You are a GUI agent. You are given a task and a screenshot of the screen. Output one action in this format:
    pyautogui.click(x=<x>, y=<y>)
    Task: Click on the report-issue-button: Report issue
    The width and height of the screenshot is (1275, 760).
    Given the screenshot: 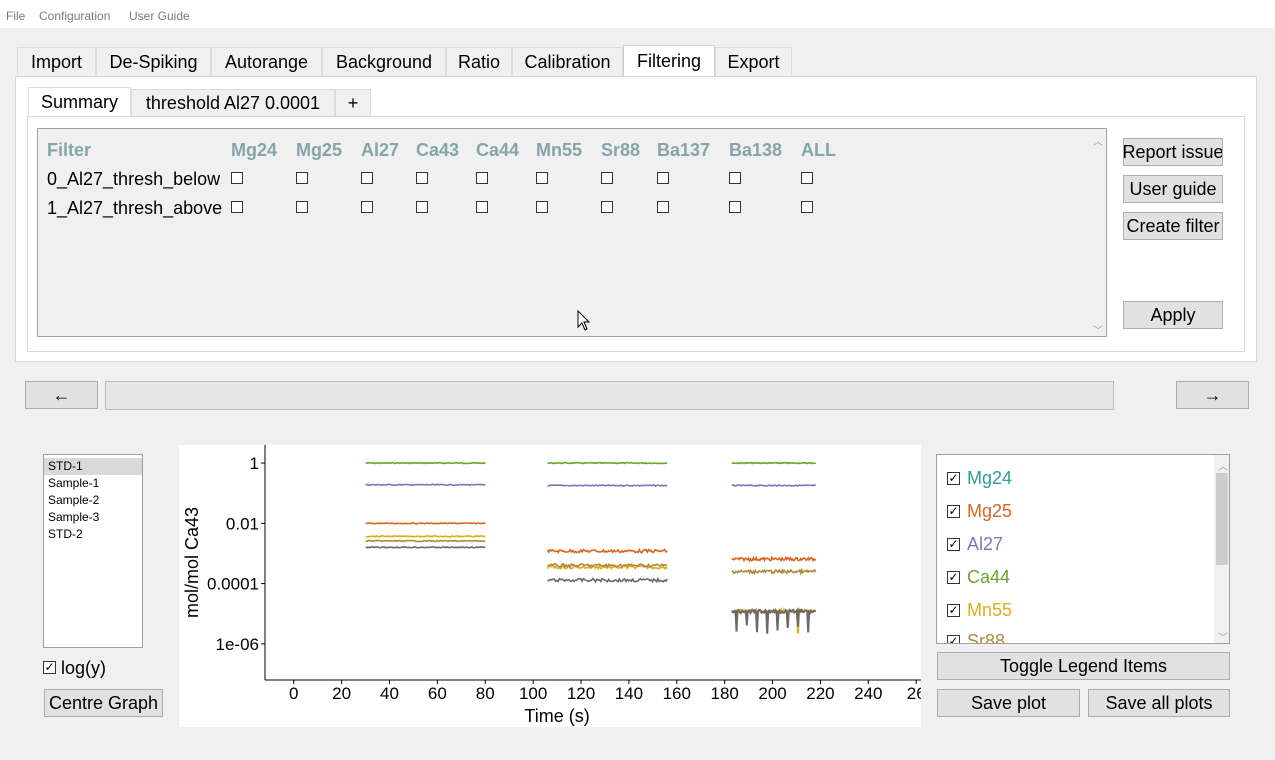 What is the action you would take?
    pyautogui.click(x=1173, y=152)
    